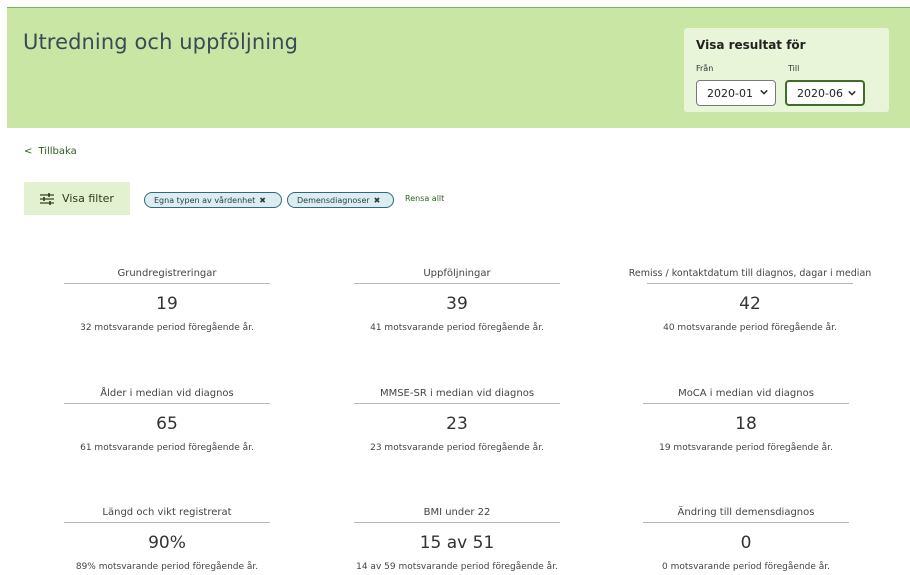  Describe the element at coordinates (424, 198) in the screenshot. I see `clear-all-link: Rensa allt` at that location.